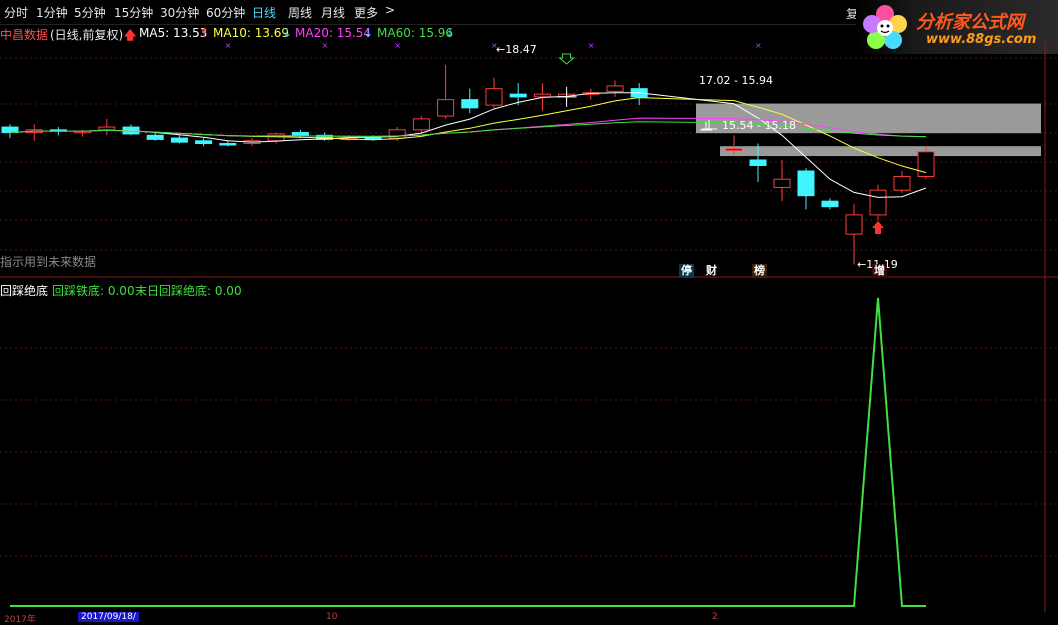 This screenshot has width=1058, height=625. I want to click on tab-3: 15分钟, so click(133, 12).